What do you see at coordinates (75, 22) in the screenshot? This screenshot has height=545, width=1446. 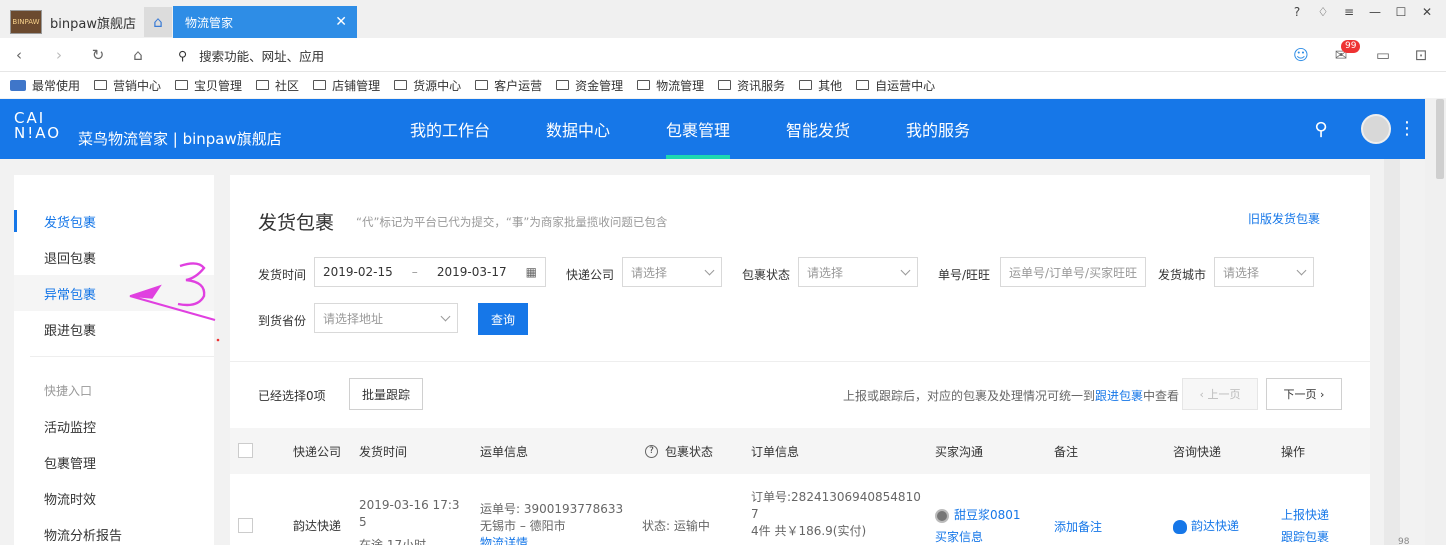 I see `shop-tab: BINPAW binpaw旗舰店` at bounding box center [75, 22].